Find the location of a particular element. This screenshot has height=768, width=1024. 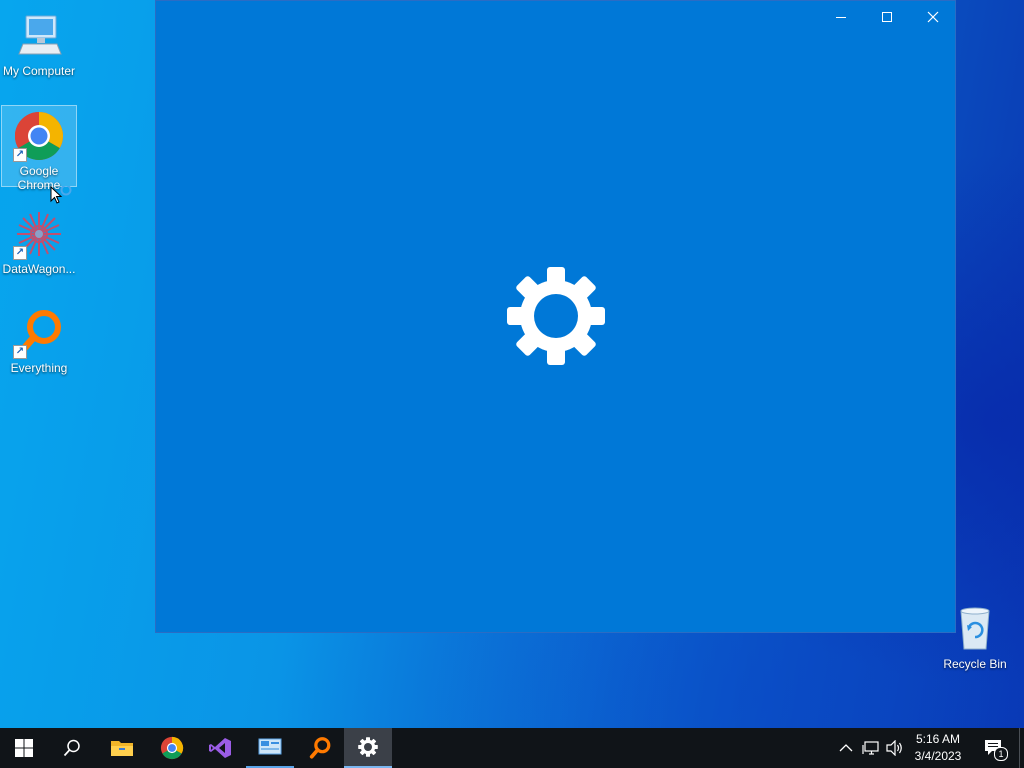

show-desktop-button is located at coordinates (1019, 748).